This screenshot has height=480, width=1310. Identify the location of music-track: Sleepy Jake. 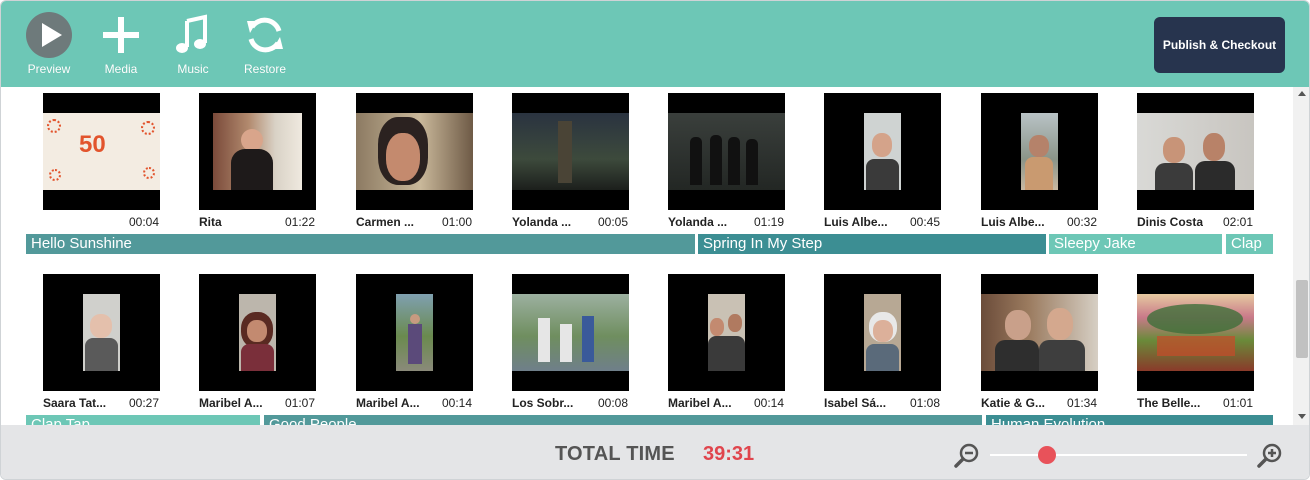
(1135, 244).